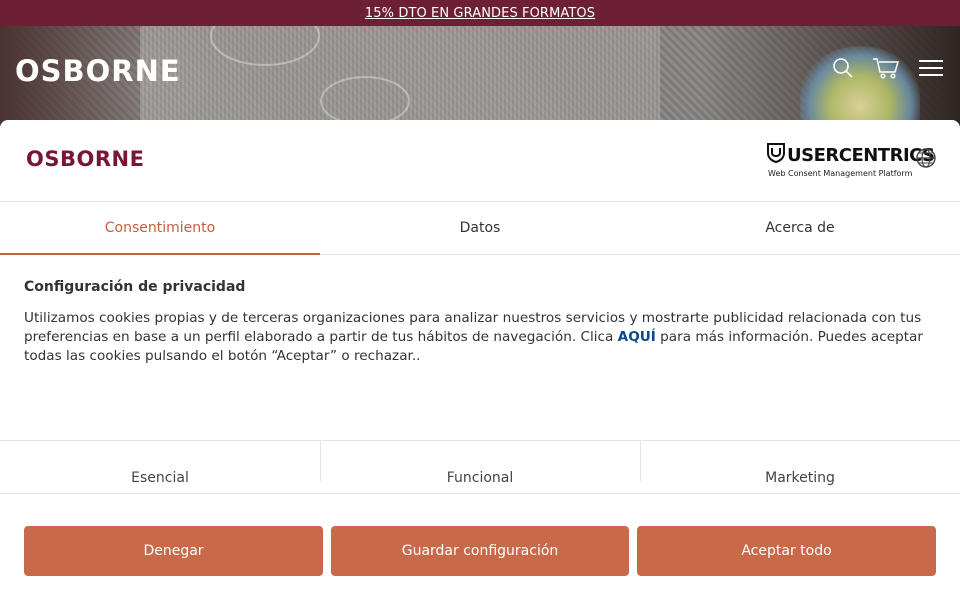 The image size is (960, 600). What do you see at coordinates (800, 228) in the screenshot?
I see `tab-acerca-de: Acerca de` at bounding box center [800, 228].